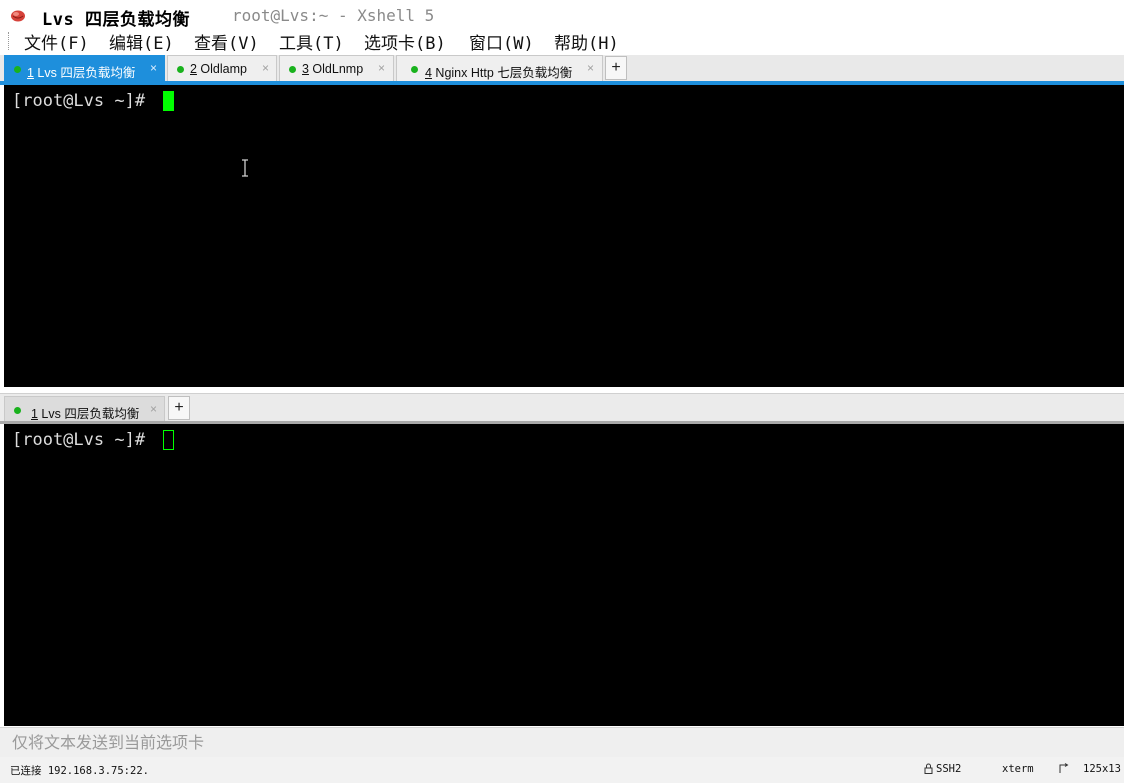 The image size is (1124, 783). I want to click on add-tab-button: +, so click(616, 68).